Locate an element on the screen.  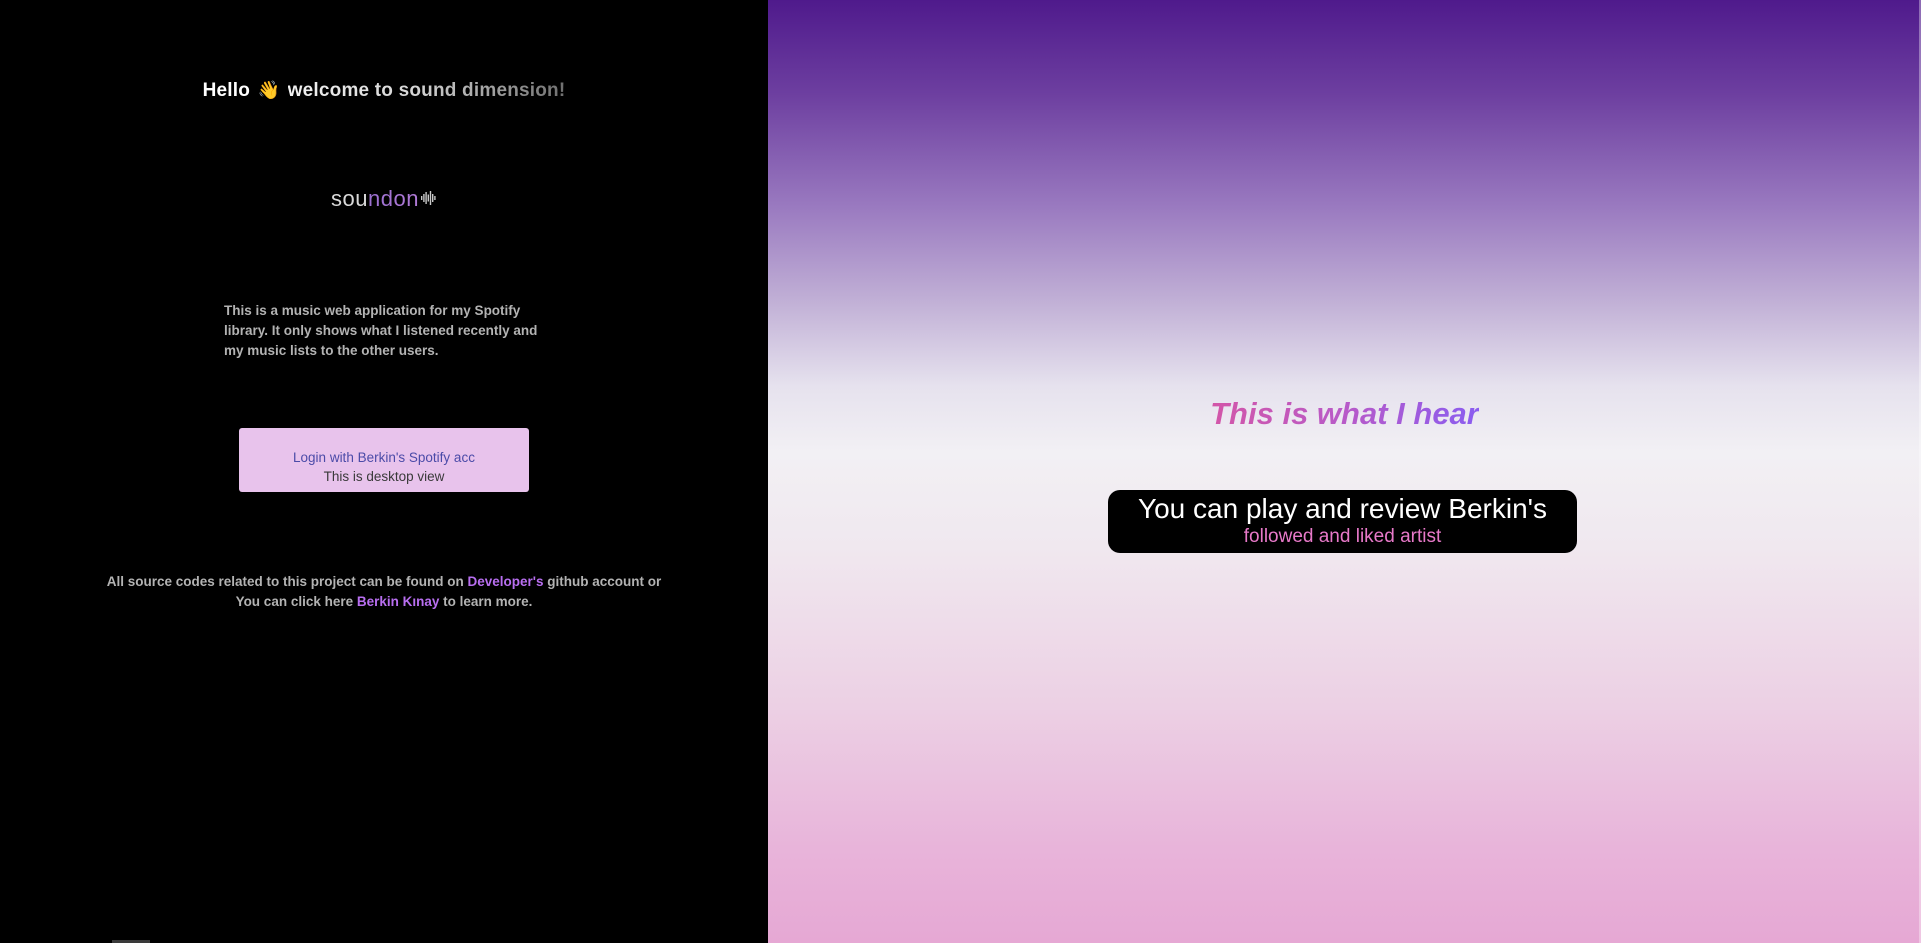
hero-info-main: You can play and review Berkin's is located at coordinates (1342, 508).